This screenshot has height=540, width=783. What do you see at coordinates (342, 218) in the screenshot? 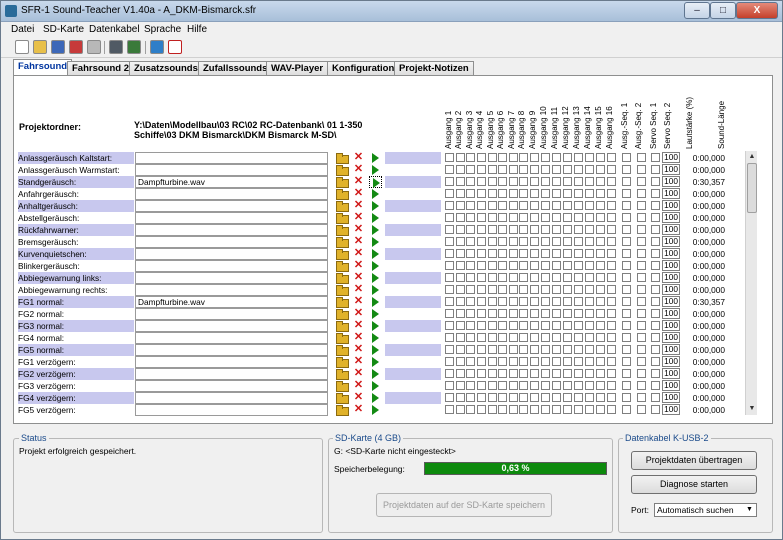
I see `folder-icon` at bounding box center [342, 218].